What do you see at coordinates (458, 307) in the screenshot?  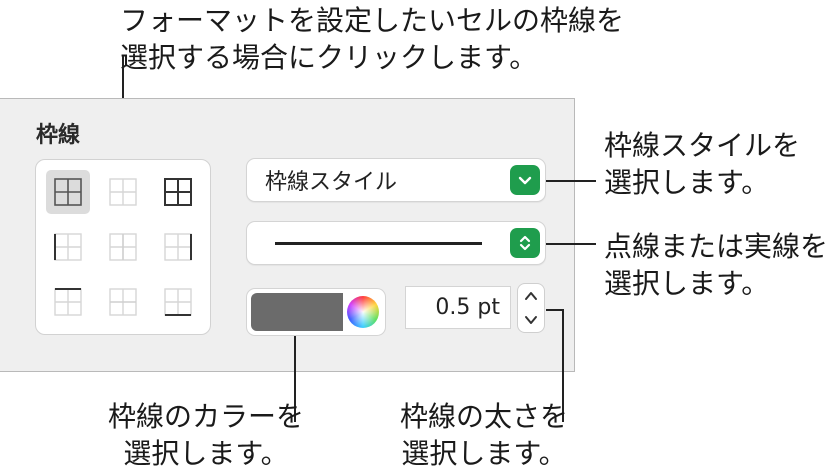 I see `stroke-width-field: 0.5 pt` at bounding box center [458, 307].